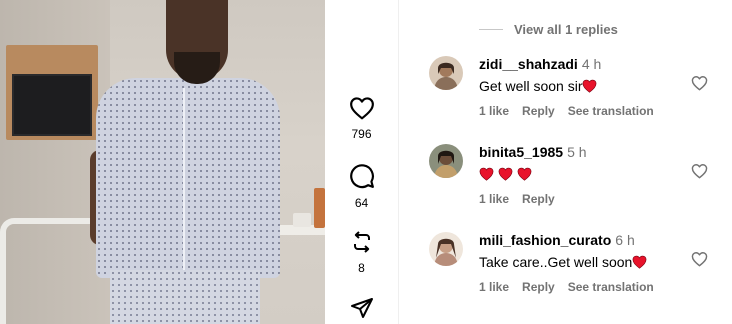 The height and width of the screenshot is (324, 732). What do you see at coordinates (184, 180) in the screenshot?
I see `video-shirt-placket` at bounding box center [184, 180].